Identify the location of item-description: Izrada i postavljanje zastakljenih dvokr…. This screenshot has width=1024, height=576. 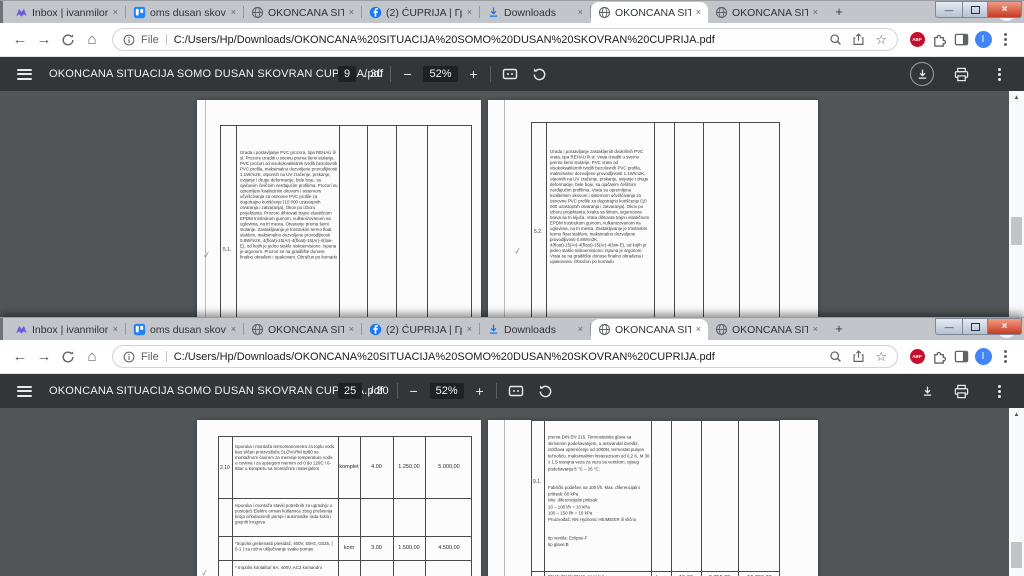
(600, 206).